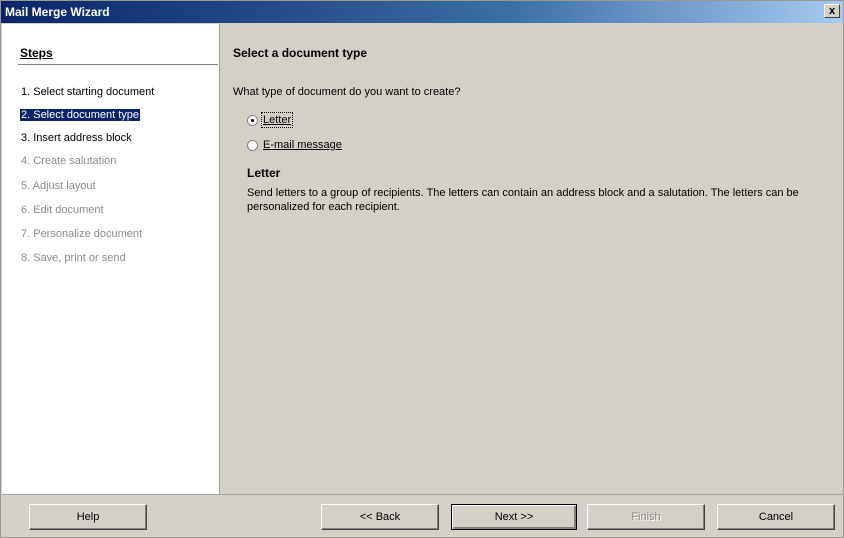  What do you see at coordinates (118, 64) in the screenshot?
I see `steps-divider` at bounding box center [118, 64].